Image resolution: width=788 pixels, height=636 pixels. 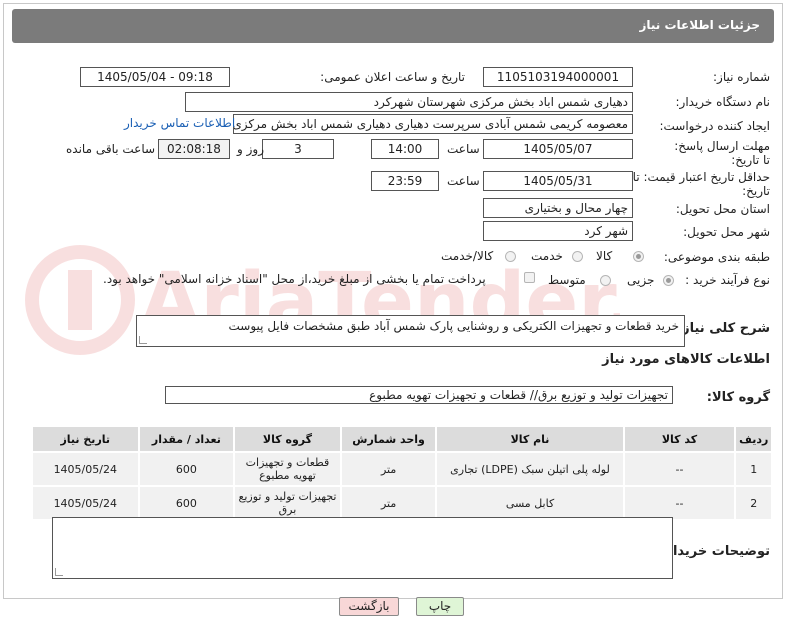 What do you see at coordinates (362, 548) in the screenshot?
I see `buyer-notes-textarea` at bounding box center [362, 548].